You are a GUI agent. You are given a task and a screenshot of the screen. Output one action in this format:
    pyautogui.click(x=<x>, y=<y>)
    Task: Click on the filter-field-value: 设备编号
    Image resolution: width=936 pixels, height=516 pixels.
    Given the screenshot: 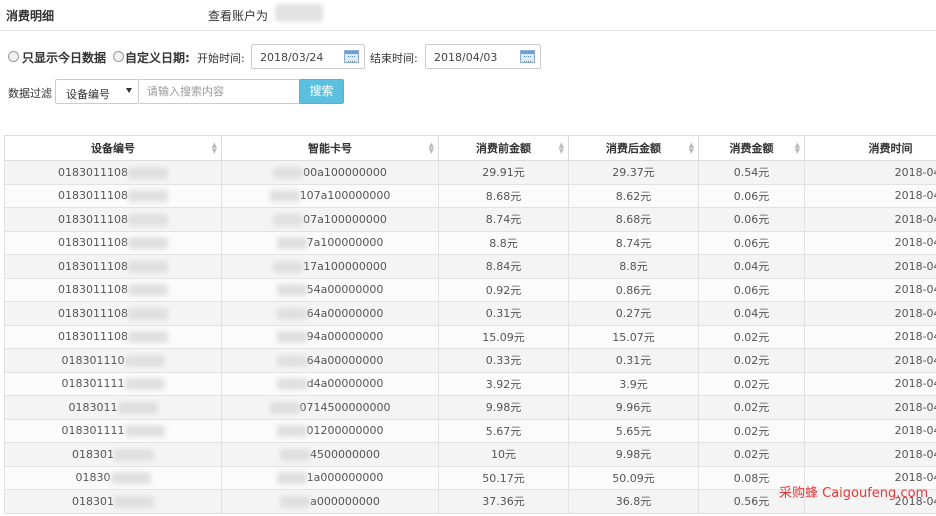 What is the action you would take?
    pyautogui.click(x=88, y=94)
    